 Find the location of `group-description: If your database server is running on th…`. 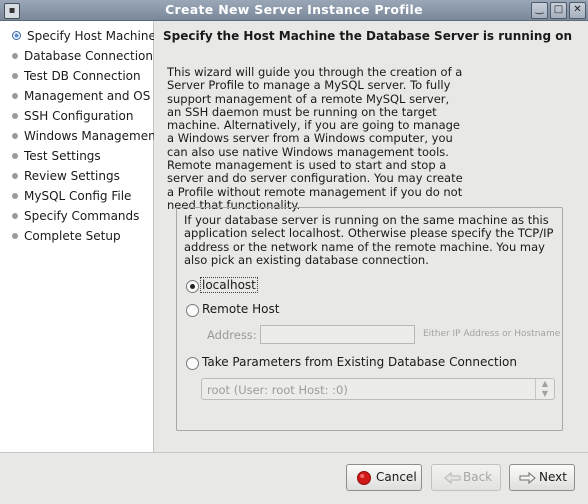

group-description: If your database server is running on th… is located at coordinates (369, 240).